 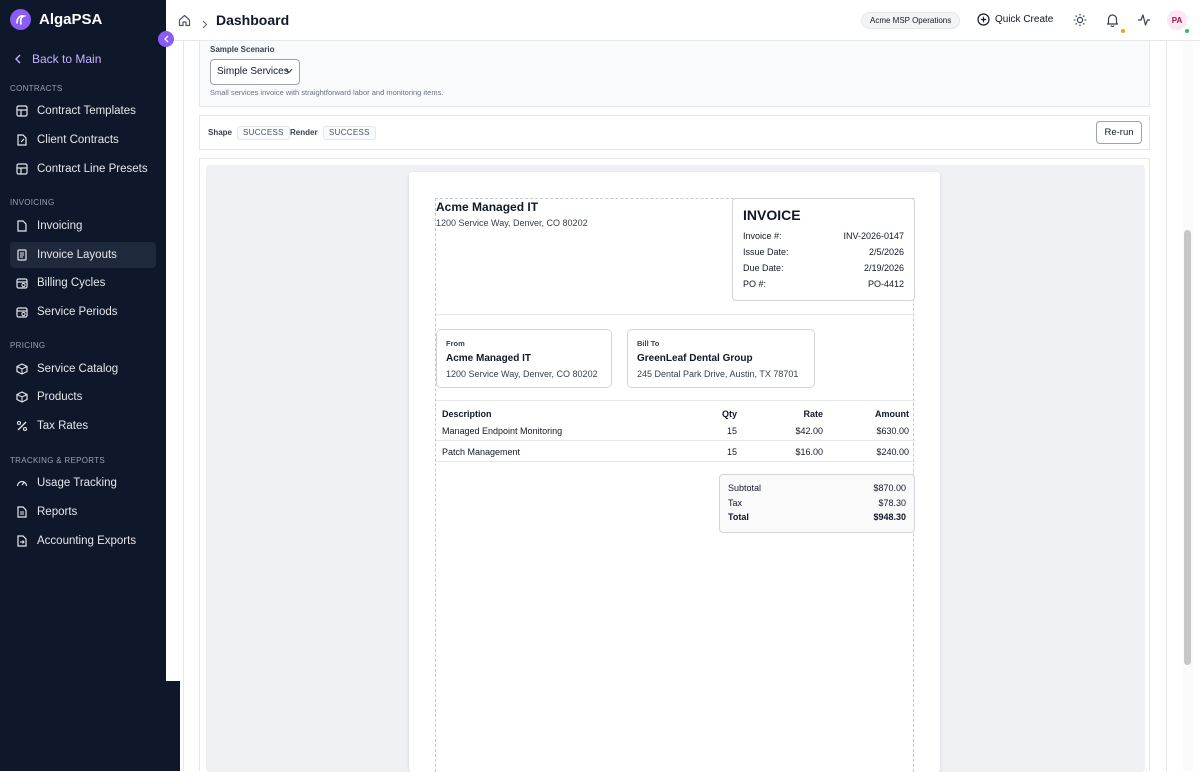 I want to click on chevron-right-icon, so click(x=205, y=25).